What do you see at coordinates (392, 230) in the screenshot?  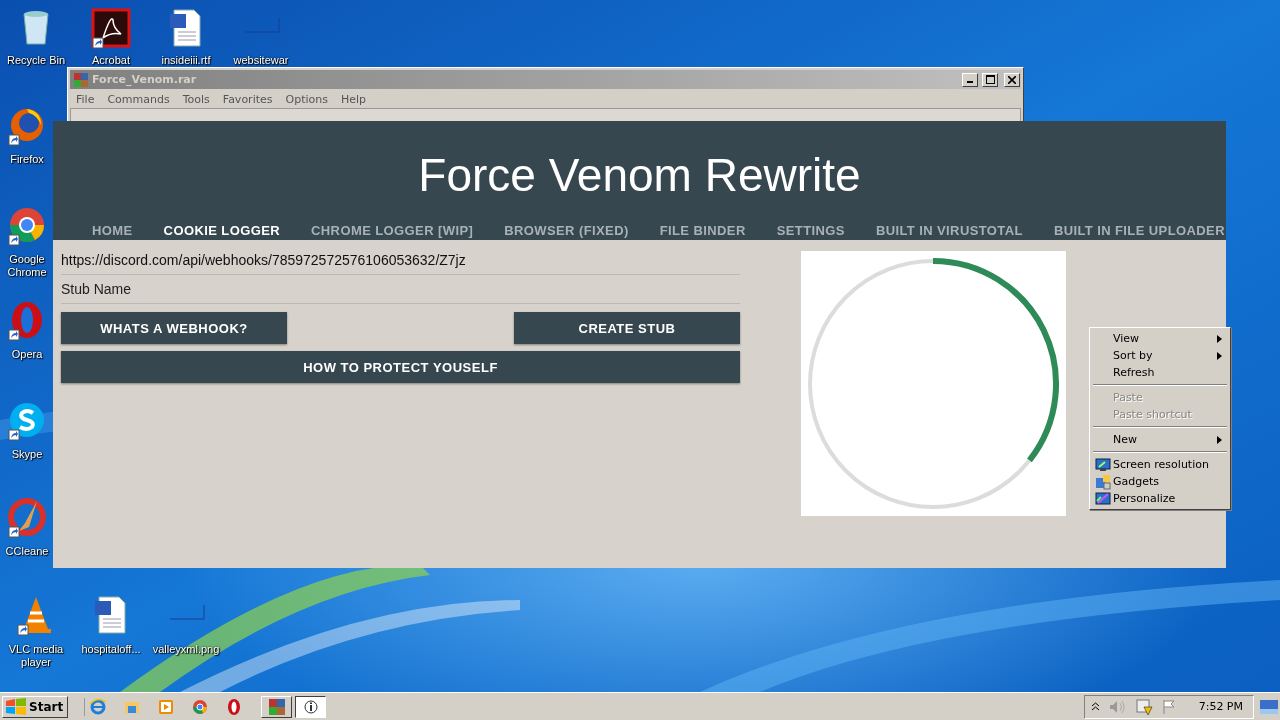 I see `nav-tab: CHROME LOGGER [WIP]` at bounding box center [392, 230].